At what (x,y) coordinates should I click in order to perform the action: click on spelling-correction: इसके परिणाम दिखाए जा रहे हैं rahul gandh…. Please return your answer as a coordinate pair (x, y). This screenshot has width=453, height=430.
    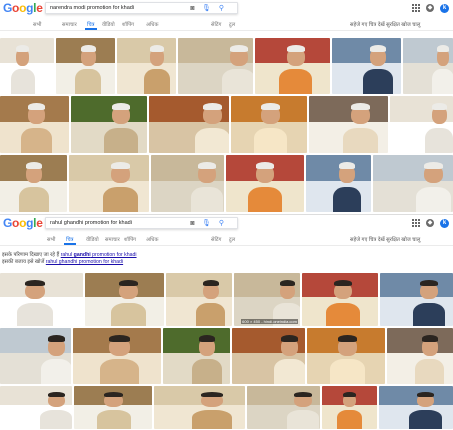
    Looking at the image, I should click on (69, 255).